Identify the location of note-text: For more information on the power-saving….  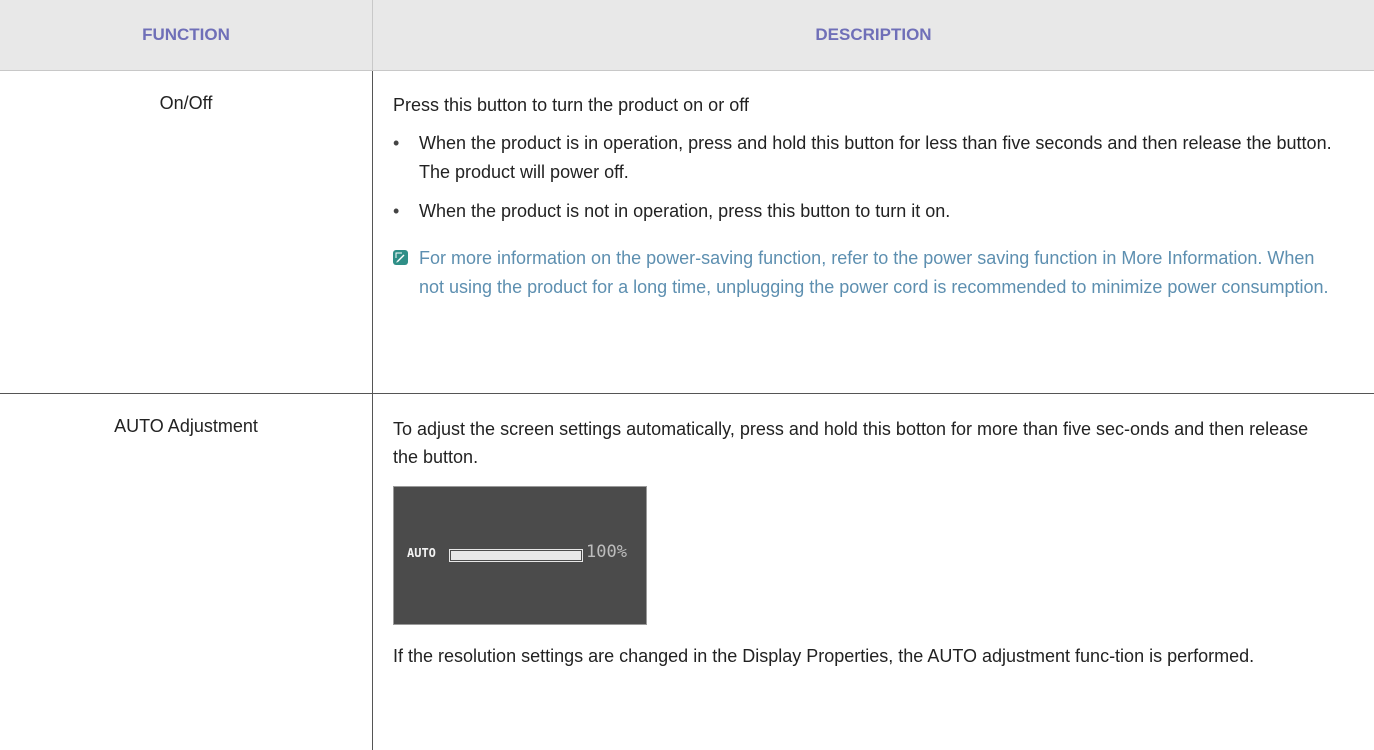
(874, 272).